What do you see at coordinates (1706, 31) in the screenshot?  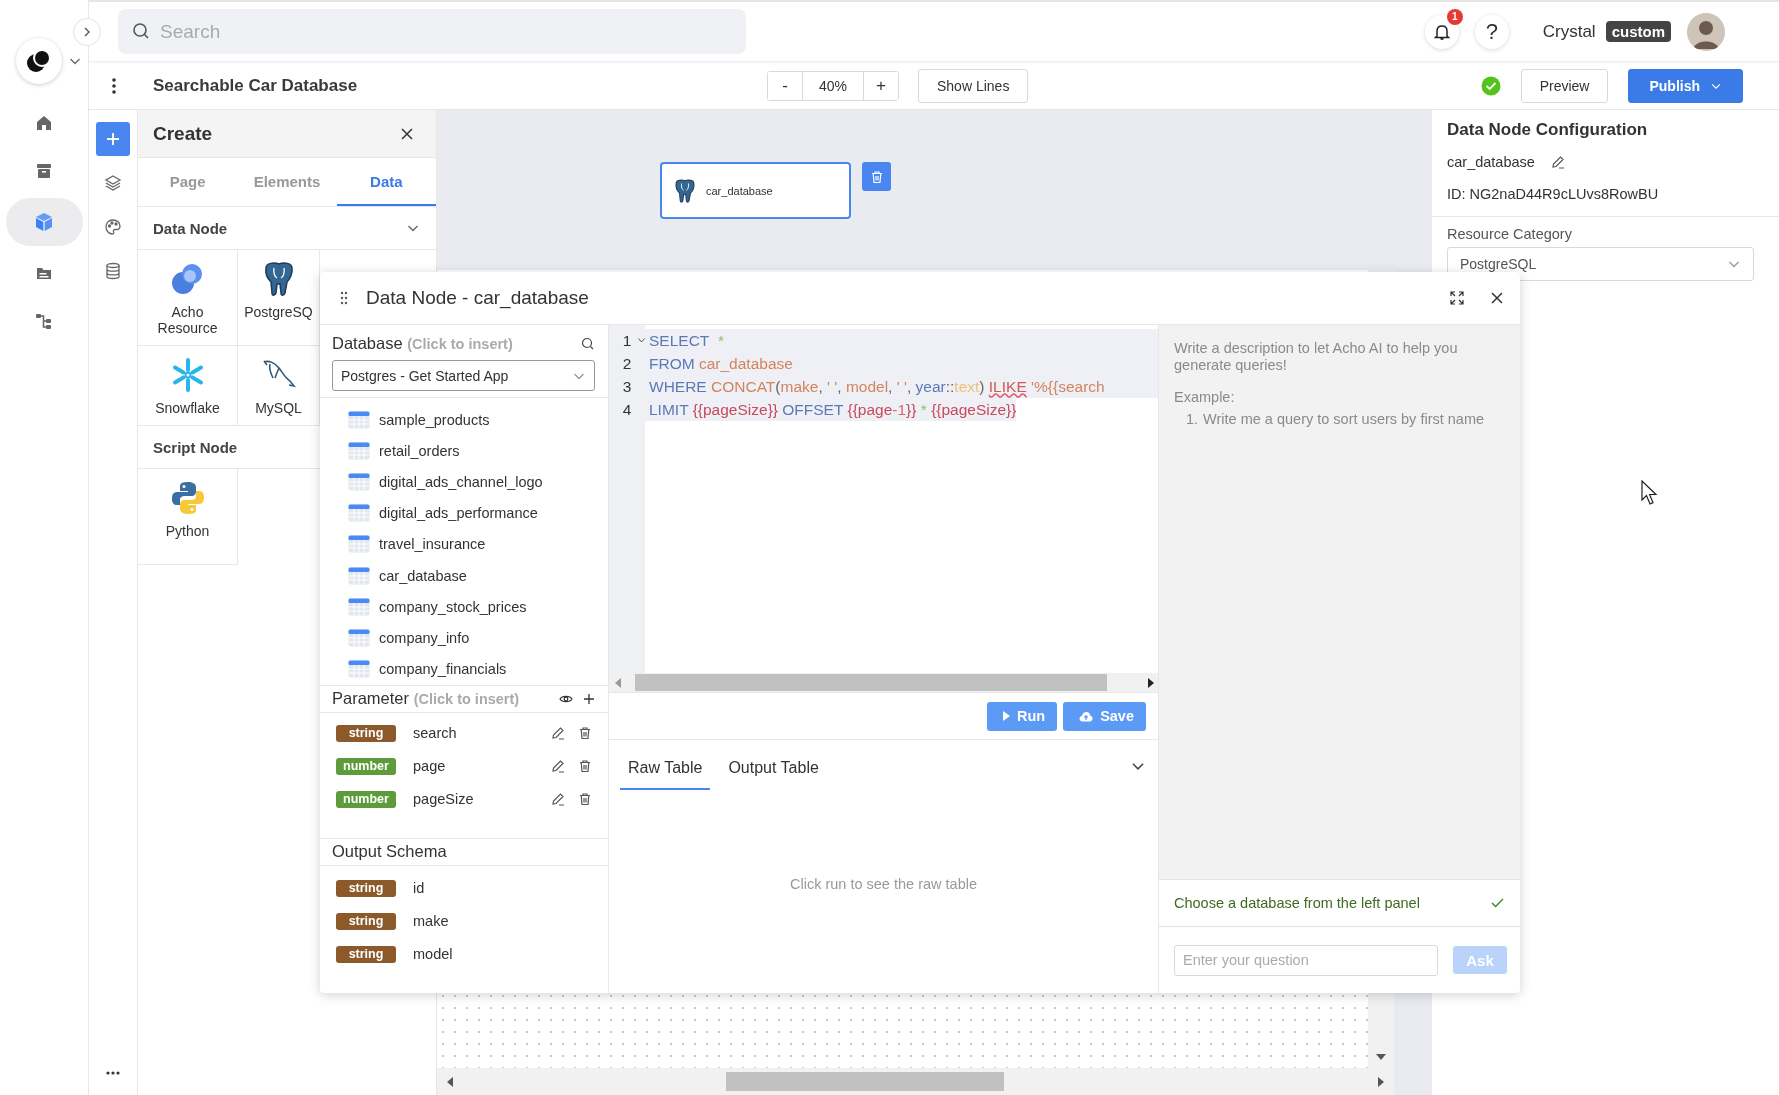 I see `avatar` at bounding box center [1706, 31].